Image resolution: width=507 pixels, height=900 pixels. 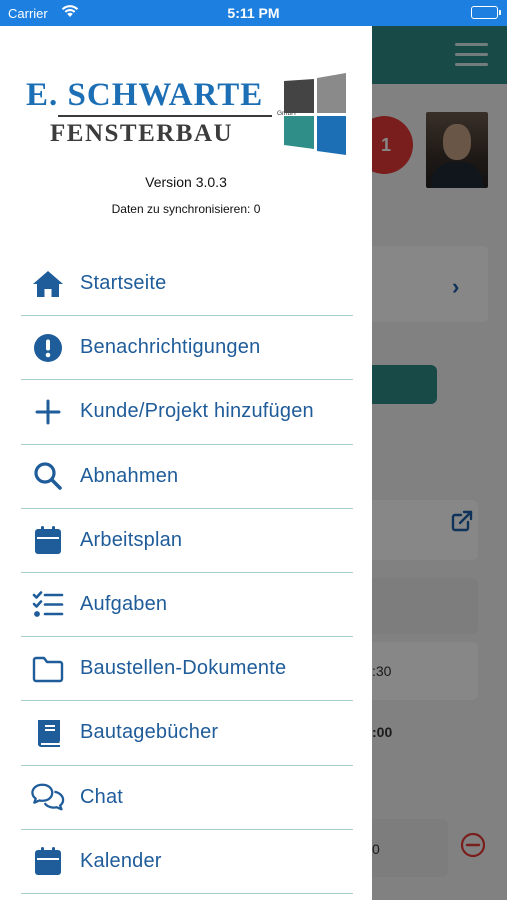 I want to click on chat-icon, so click(x=48, y=797).